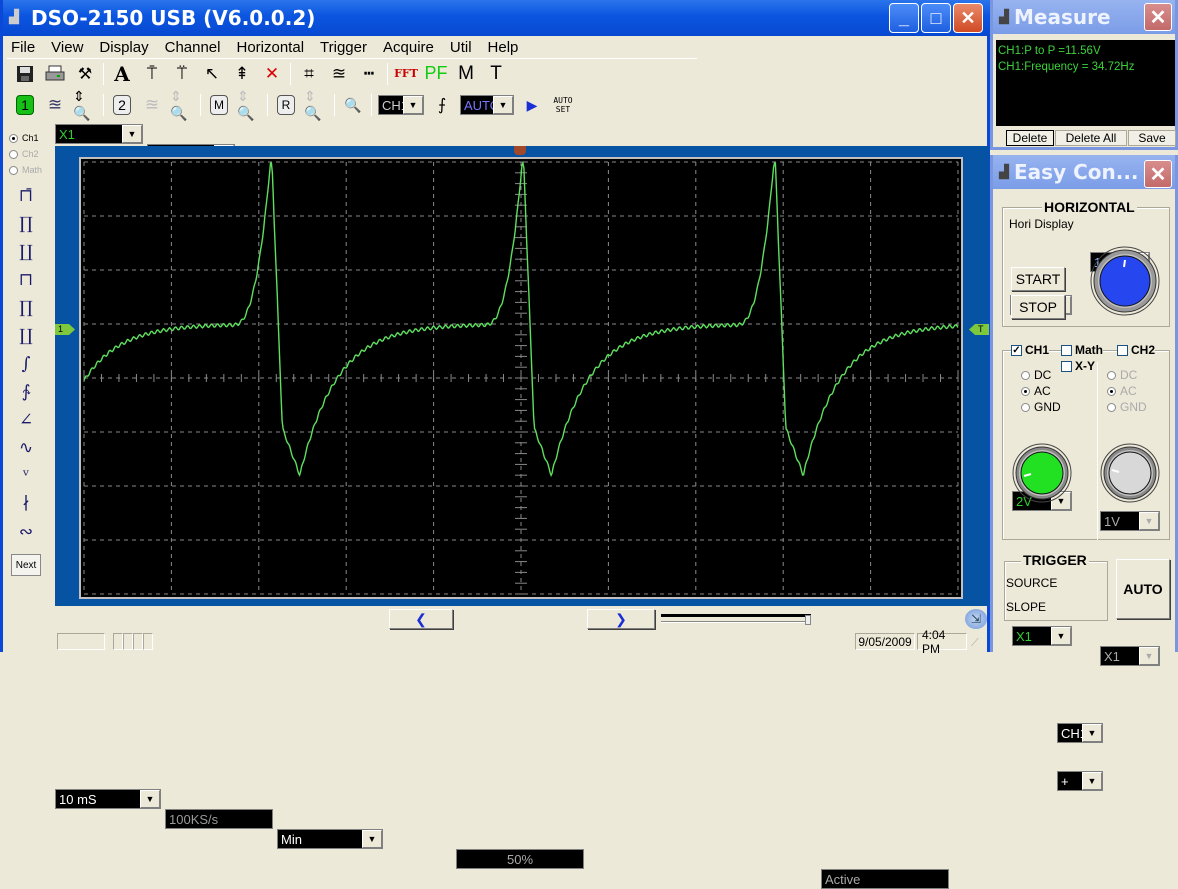 The height and width of the screenshot is (889, 1178). I want to click on ch1-wave-icon: ≊, so click(55, 105).